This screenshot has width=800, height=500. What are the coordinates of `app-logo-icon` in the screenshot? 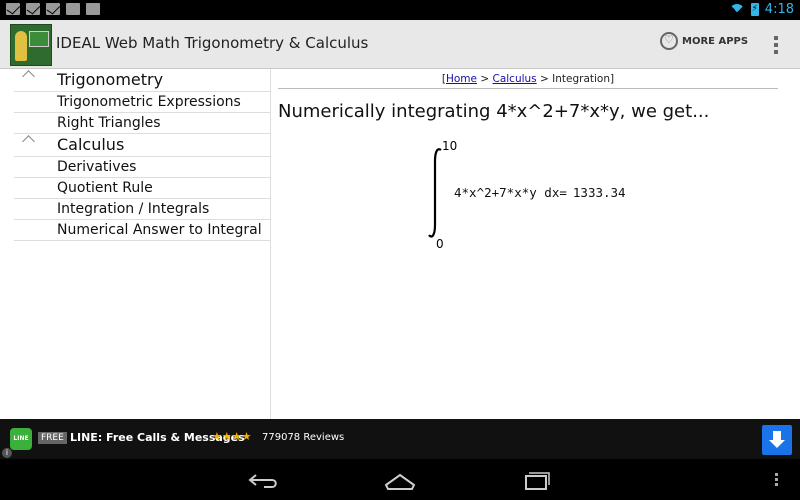 It's located at (31, 45).